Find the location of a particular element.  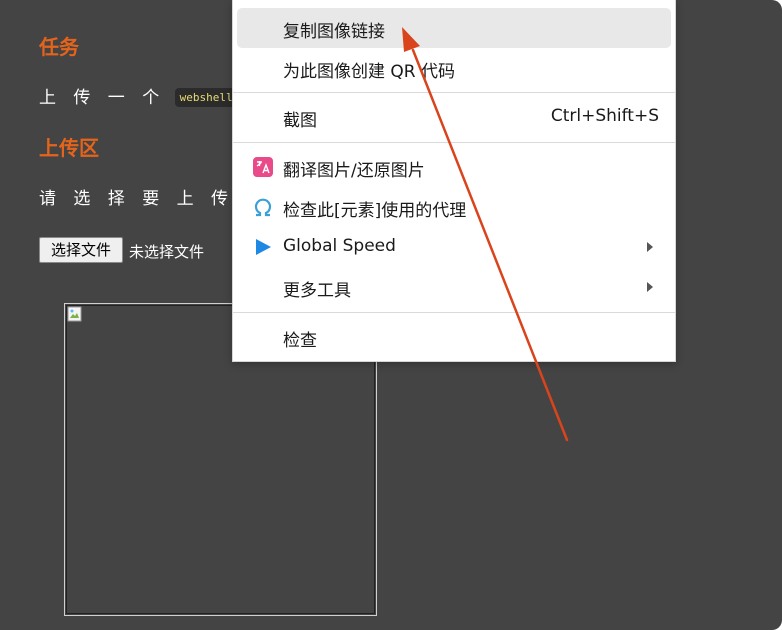

menu-item-label: 截图 is located at coordinates (300, 121).